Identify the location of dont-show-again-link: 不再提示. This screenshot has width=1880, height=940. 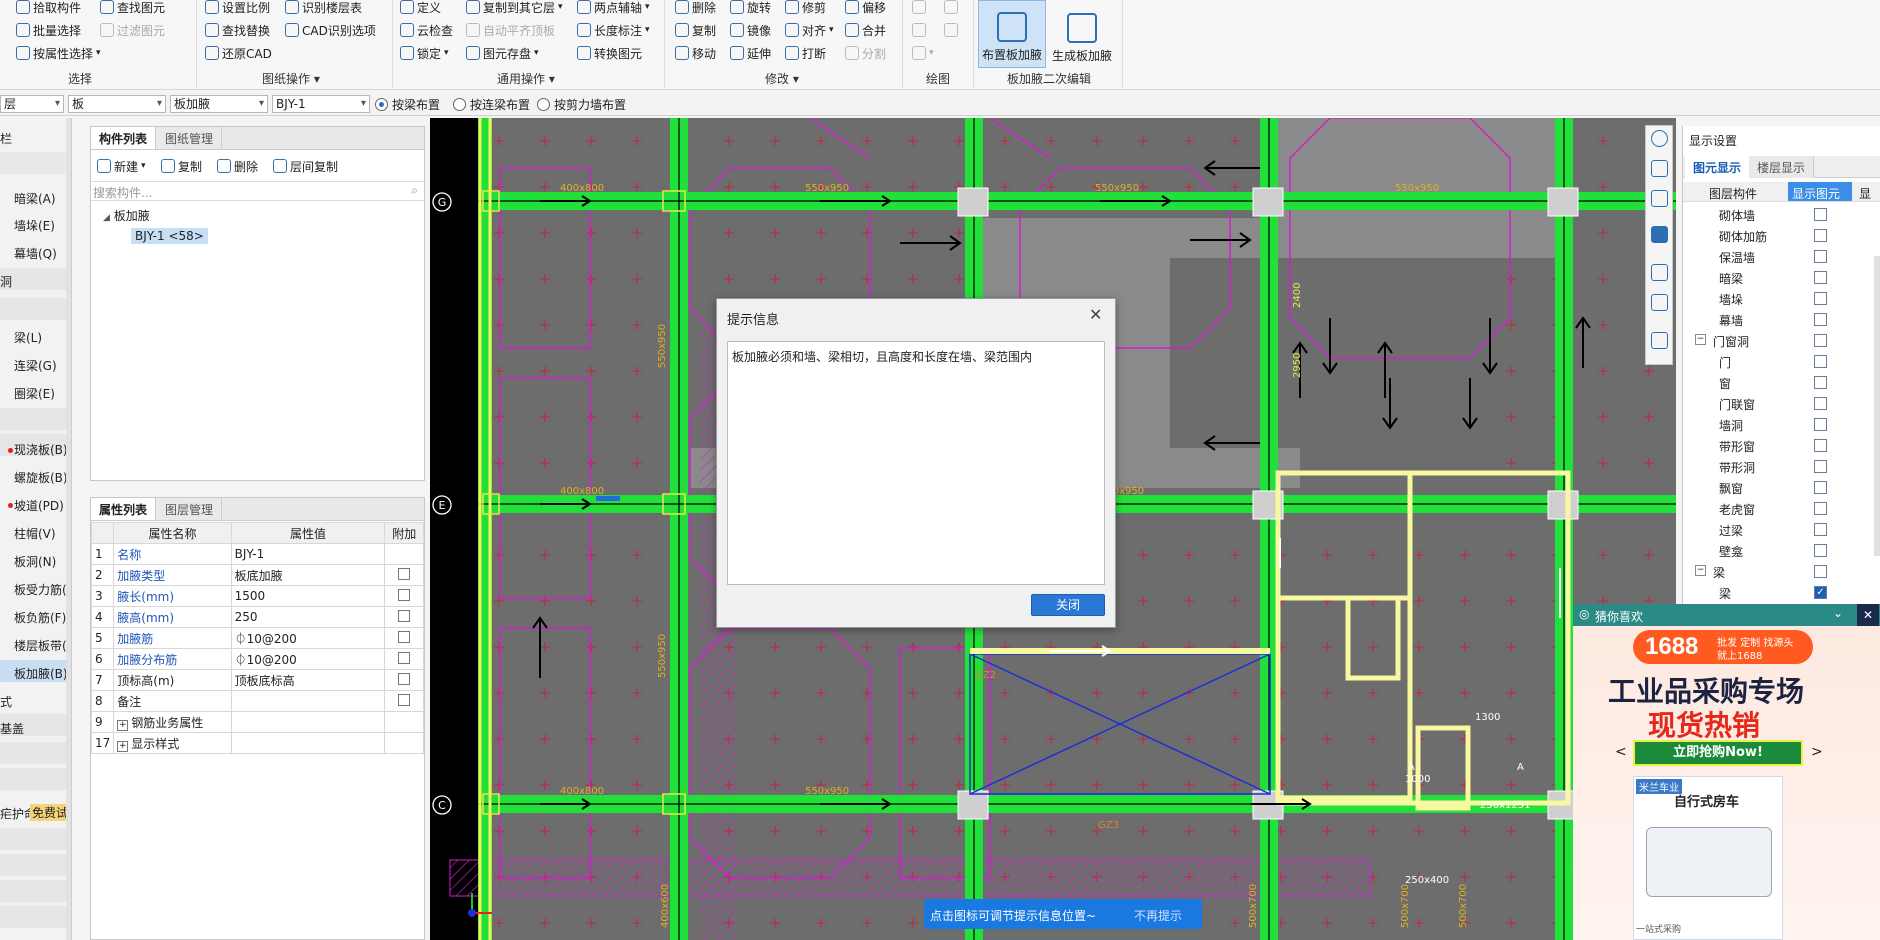
(1158, 915).